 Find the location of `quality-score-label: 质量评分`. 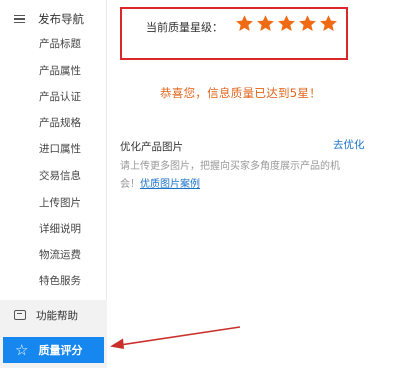

quality-score-label: 质量评分 is located at coordinates (60, 350).